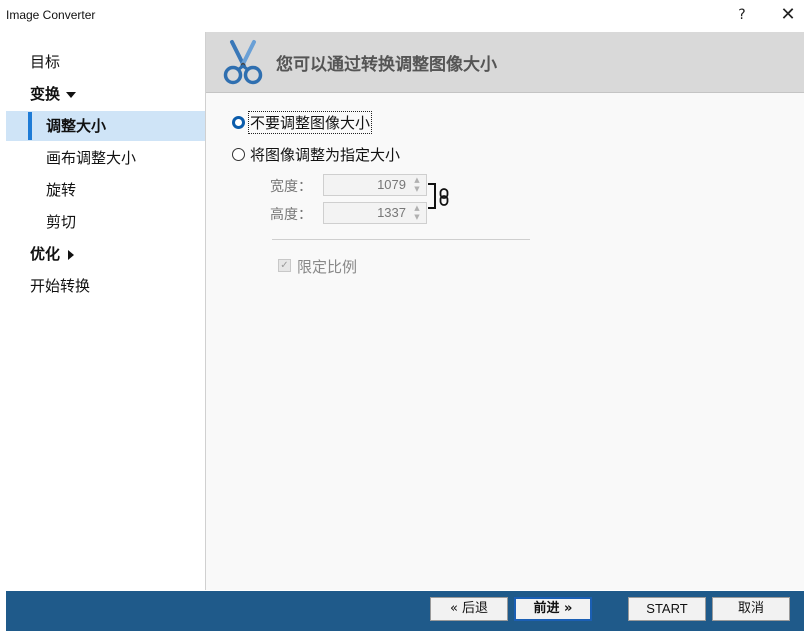  What do you see at coordinates (375, 213) in the screenshot?
I see `height-input: 1337 ▲ ▼` at bounding box center [375, 213].